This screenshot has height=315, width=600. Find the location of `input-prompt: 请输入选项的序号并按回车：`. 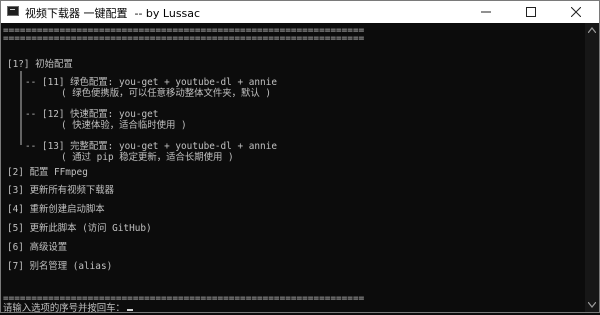

input-prompt: 请输入选项的序号并按回车： is located at coordinates (68, 309).